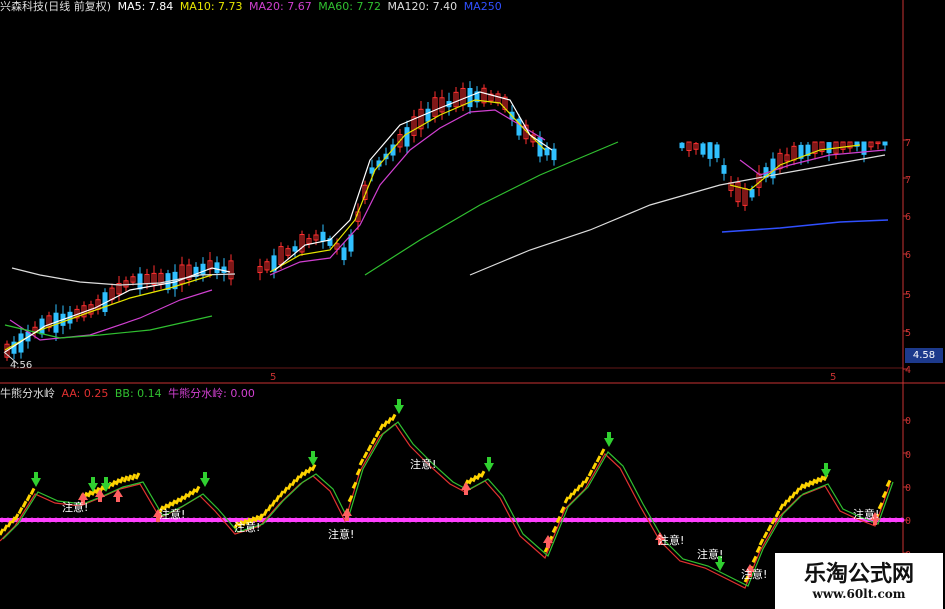  Describe the element at coordinates (280, 6) in the screenshot. I see `ma20-label: MA20: 7.67` at that location.